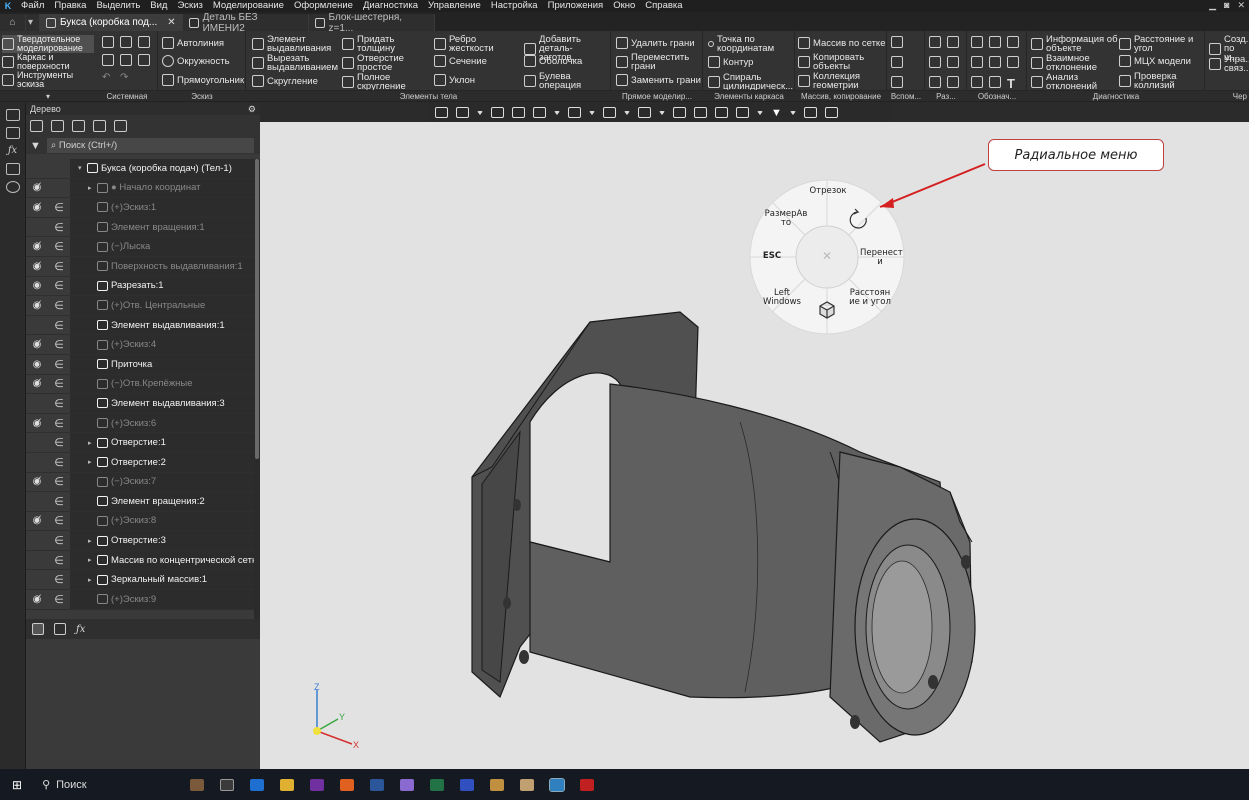 The image size is (1249, 800). What do you see at coordinates (587, 784) in the screenshot?
I see `pdf-icon` at bounding box center [587, 784].